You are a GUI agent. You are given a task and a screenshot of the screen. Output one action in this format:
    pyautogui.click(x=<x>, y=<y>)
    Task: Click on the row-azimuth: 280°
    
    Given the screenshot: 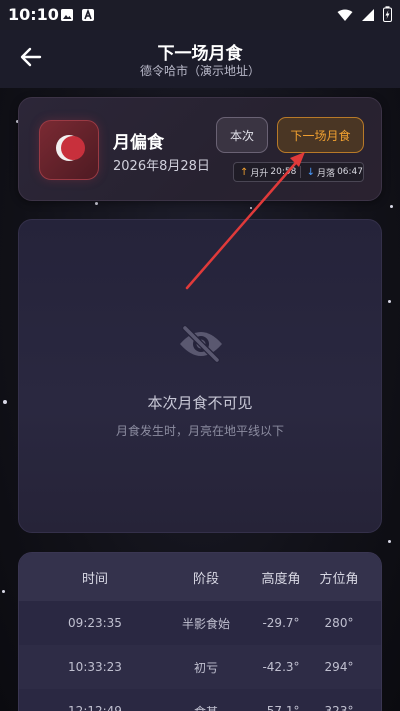 What is the action you would take?
    pyautogui.click(x=339, y=623)
    